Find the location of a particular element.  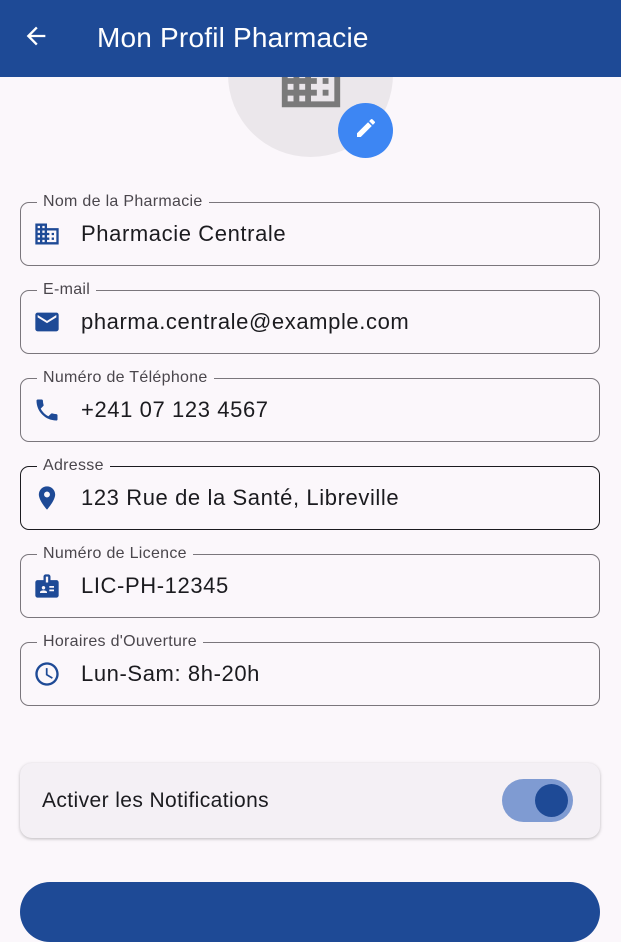

email-input: pharma.centrale@example.com is located at coordinates (333, 321).